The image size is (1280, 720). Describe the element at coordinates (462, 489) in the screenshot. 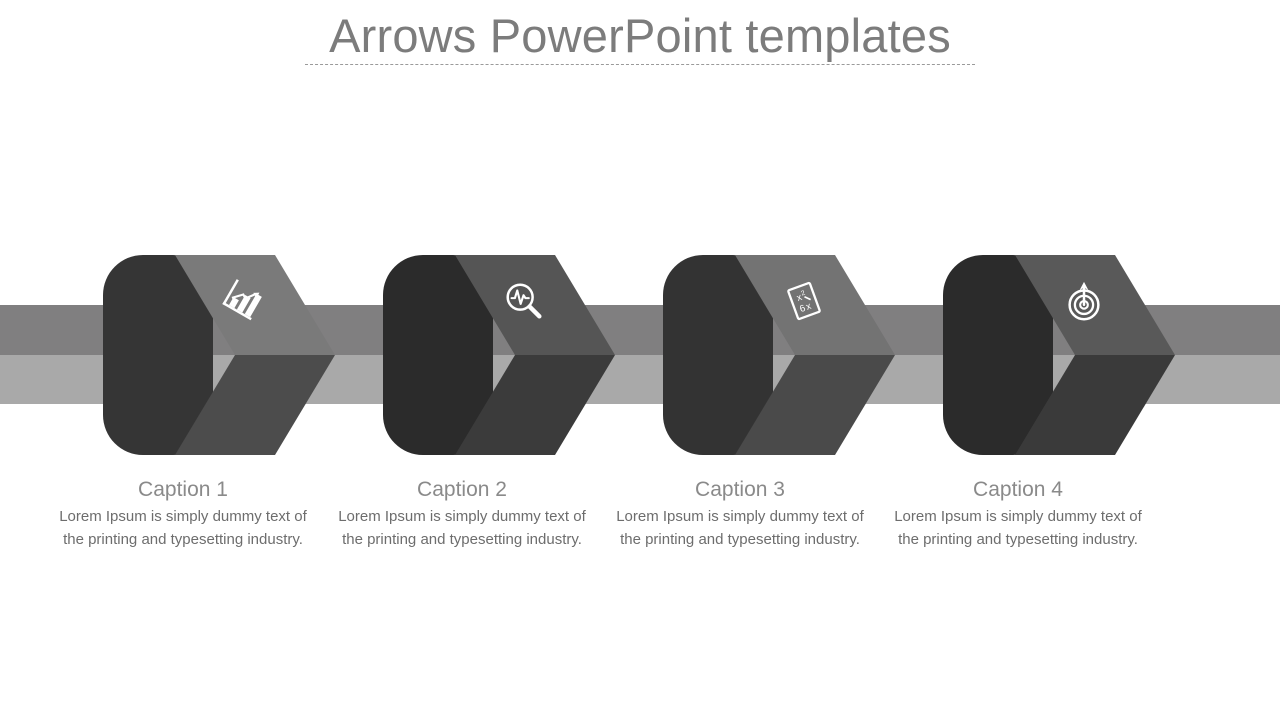

I see `caption-title-2: Caption 2` at that location.